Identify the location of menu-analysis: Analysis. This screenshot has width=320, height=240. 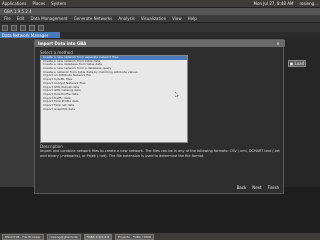
(126, 18).